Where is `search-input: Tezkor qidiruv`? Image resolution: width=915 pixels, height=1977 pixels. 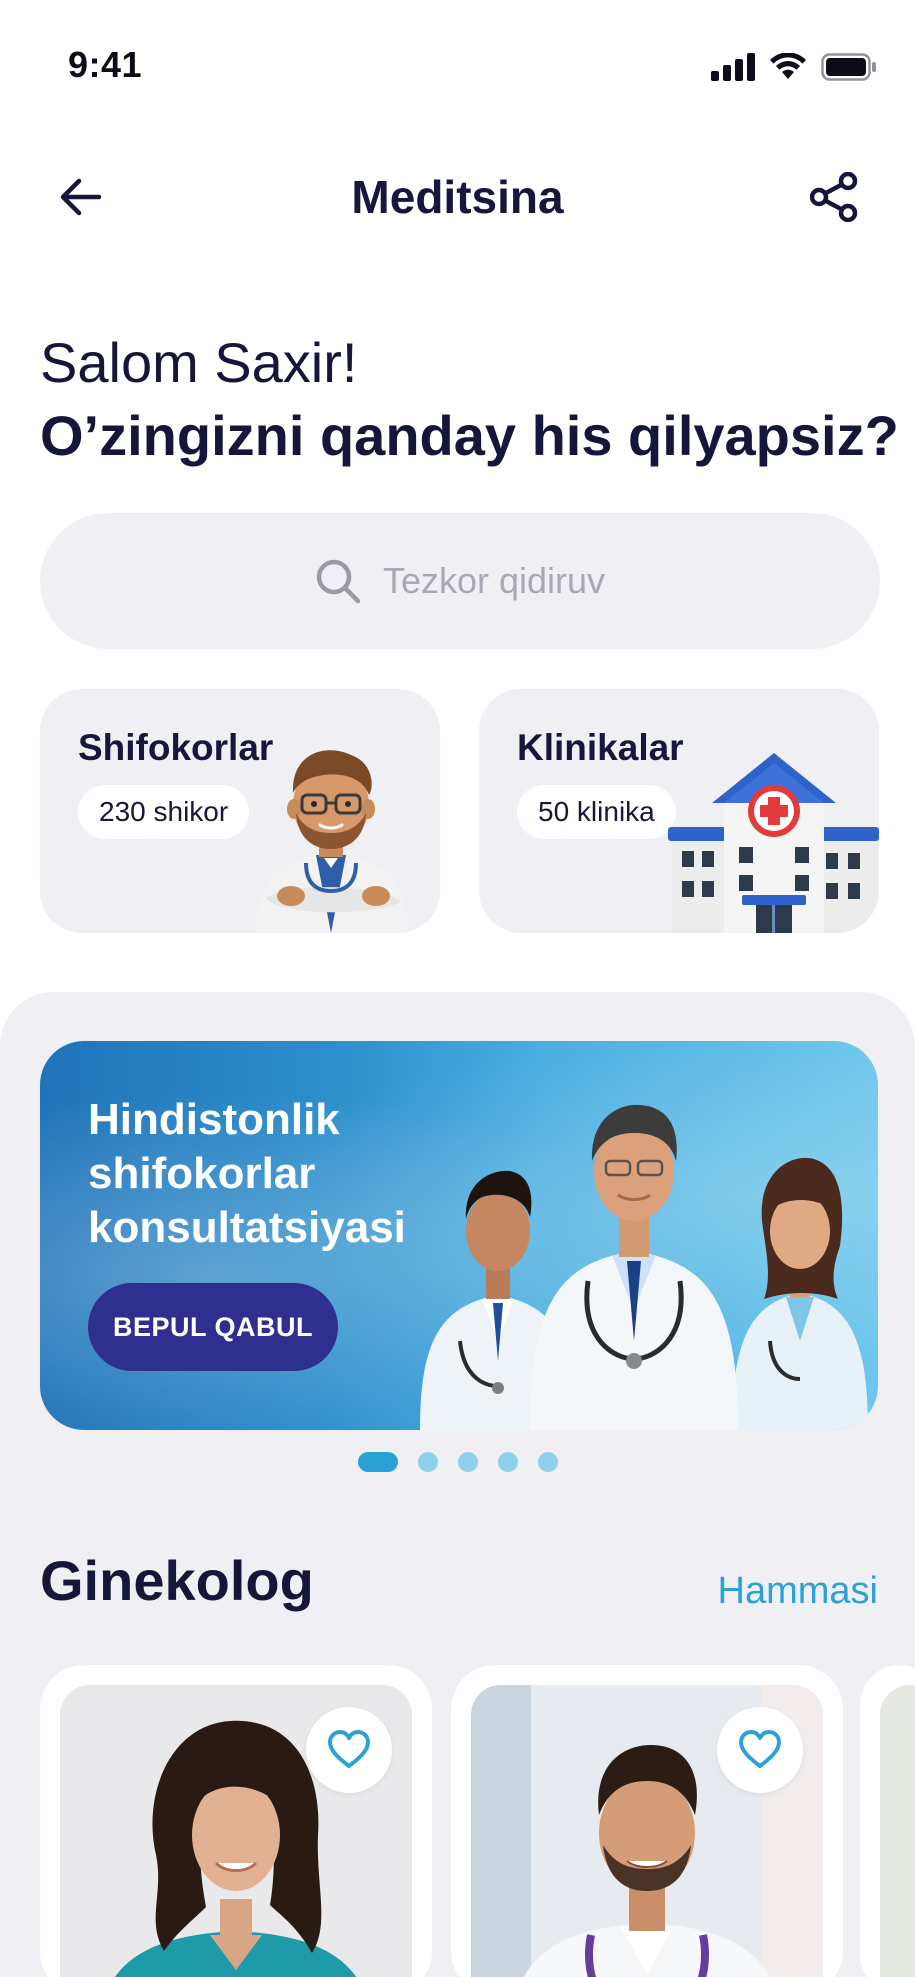 search-input: Tezkor qidiruv is located at coordinates (460, 581).